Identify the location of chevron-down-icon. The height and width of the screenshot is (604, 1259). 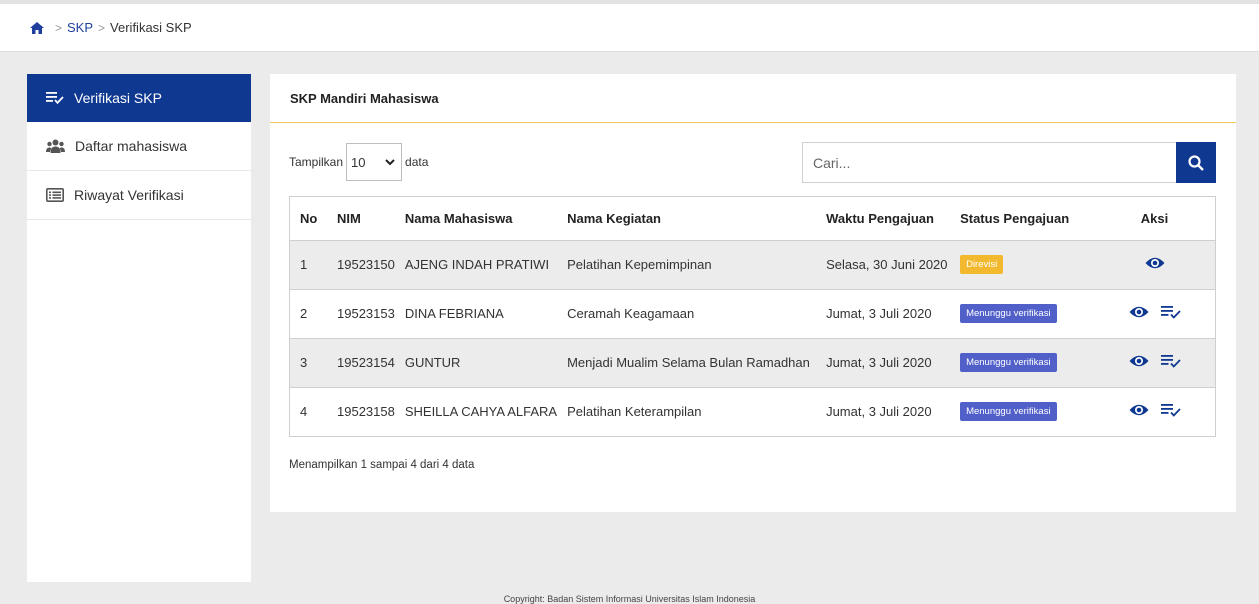
(390, 161).